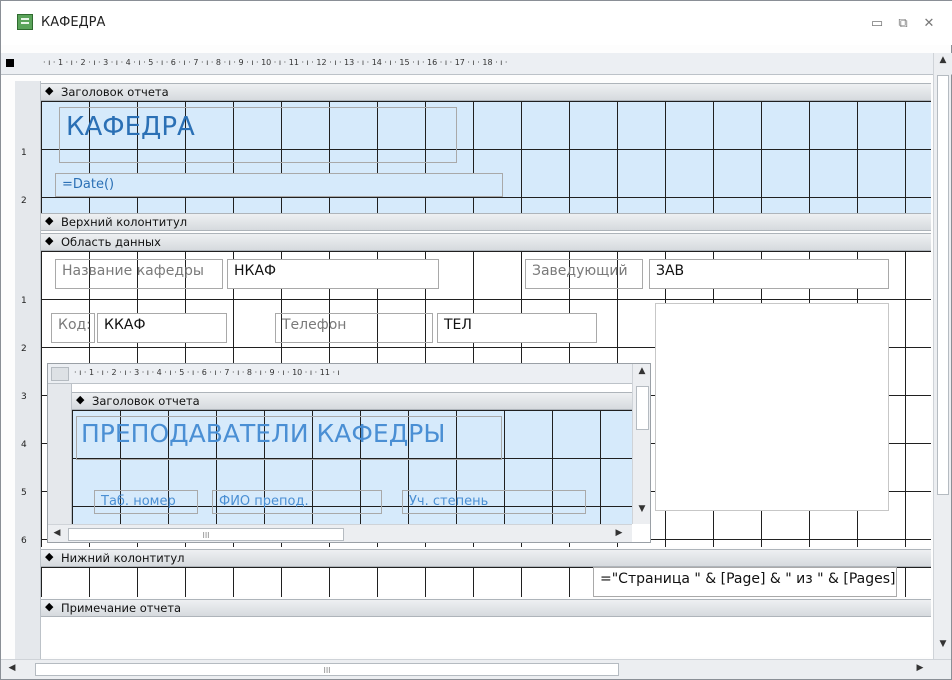 The image size is (952, 680). I want to click on subreport-vscrollbar: ▲ ▼, so click(641, 444).